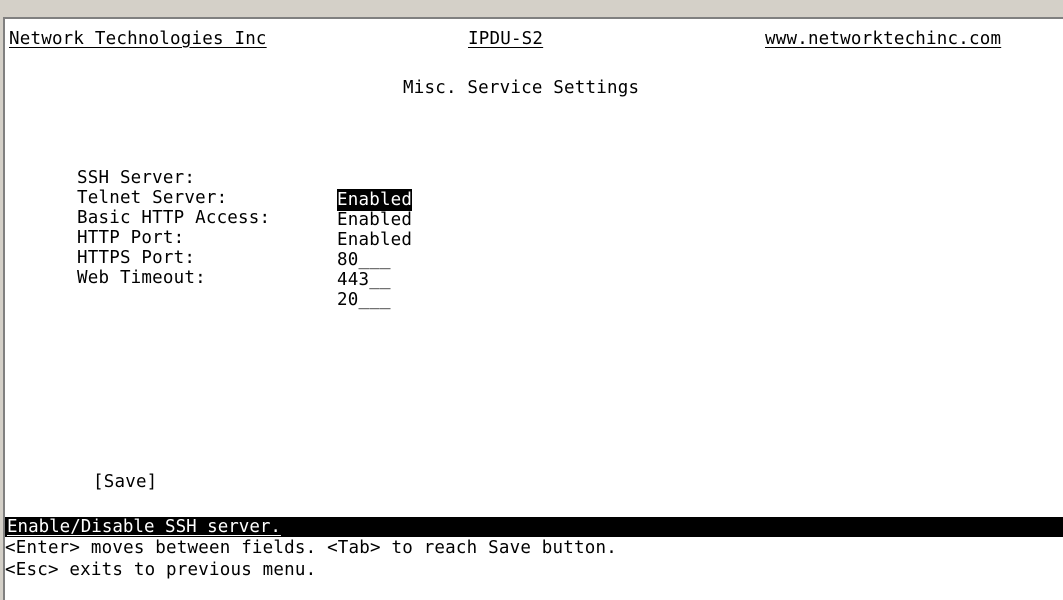 The image size is (1063, 600). What do you see at coordinates (138, 39) in the screenshot?
I see `vendor-name: Network Technologies Inc` at bounding box center [138, 39].